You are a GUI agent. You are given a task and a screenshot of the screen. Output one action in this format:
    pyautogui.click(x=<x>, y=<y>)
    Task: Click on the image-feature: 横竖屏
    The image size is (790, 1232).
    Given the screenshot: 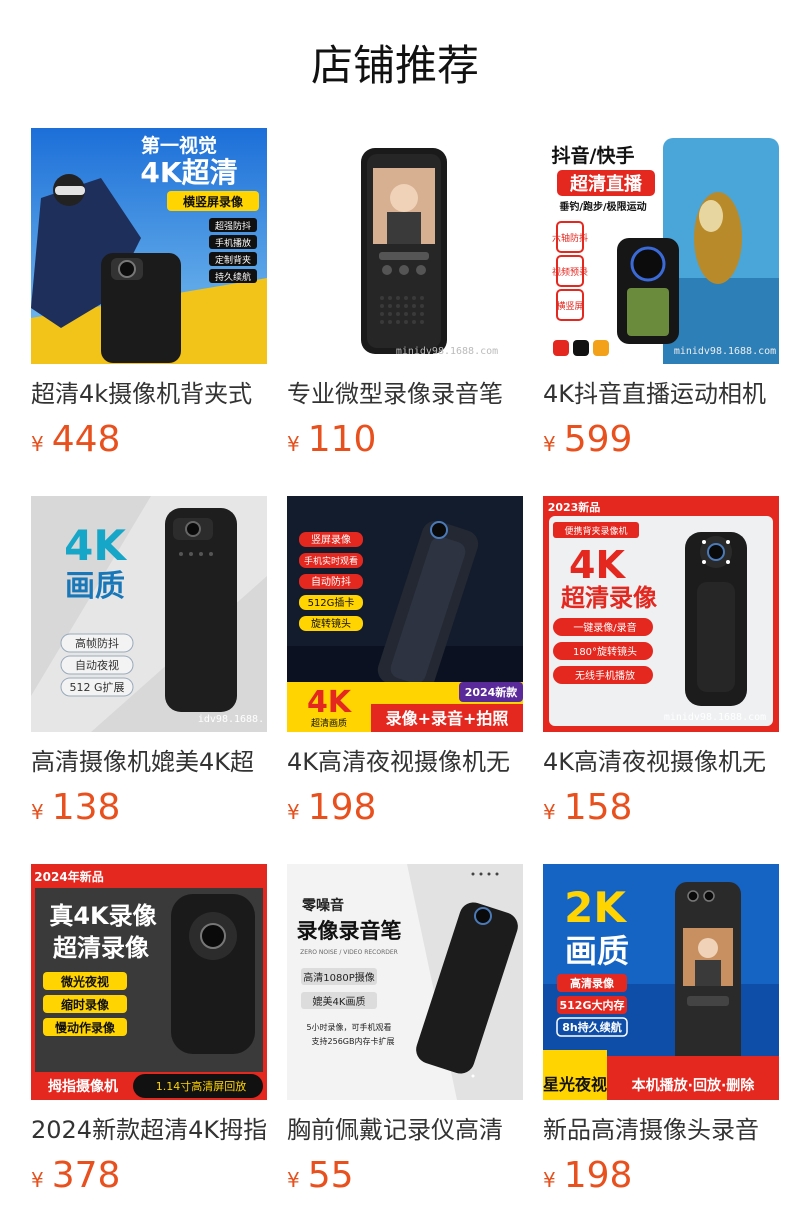 What is the action you would take?
    pyautogui.click(x=569, y=306)
    